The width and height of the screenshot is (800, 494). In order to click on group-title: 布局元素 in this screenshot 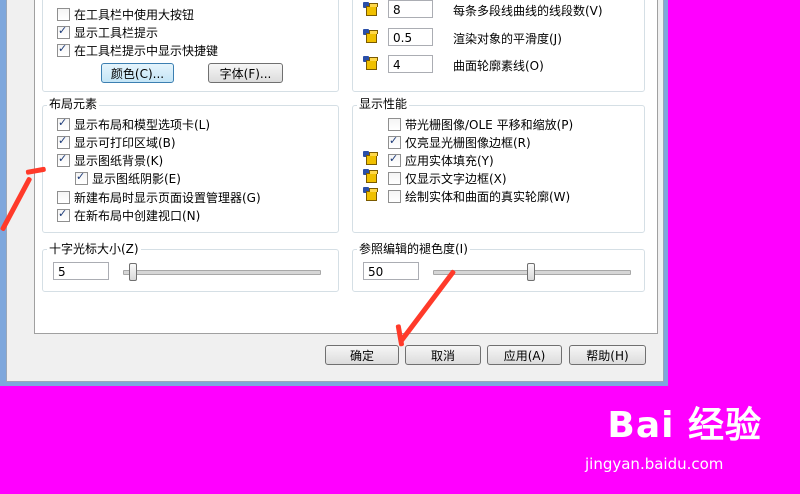, I will do `click(73, 104)`.